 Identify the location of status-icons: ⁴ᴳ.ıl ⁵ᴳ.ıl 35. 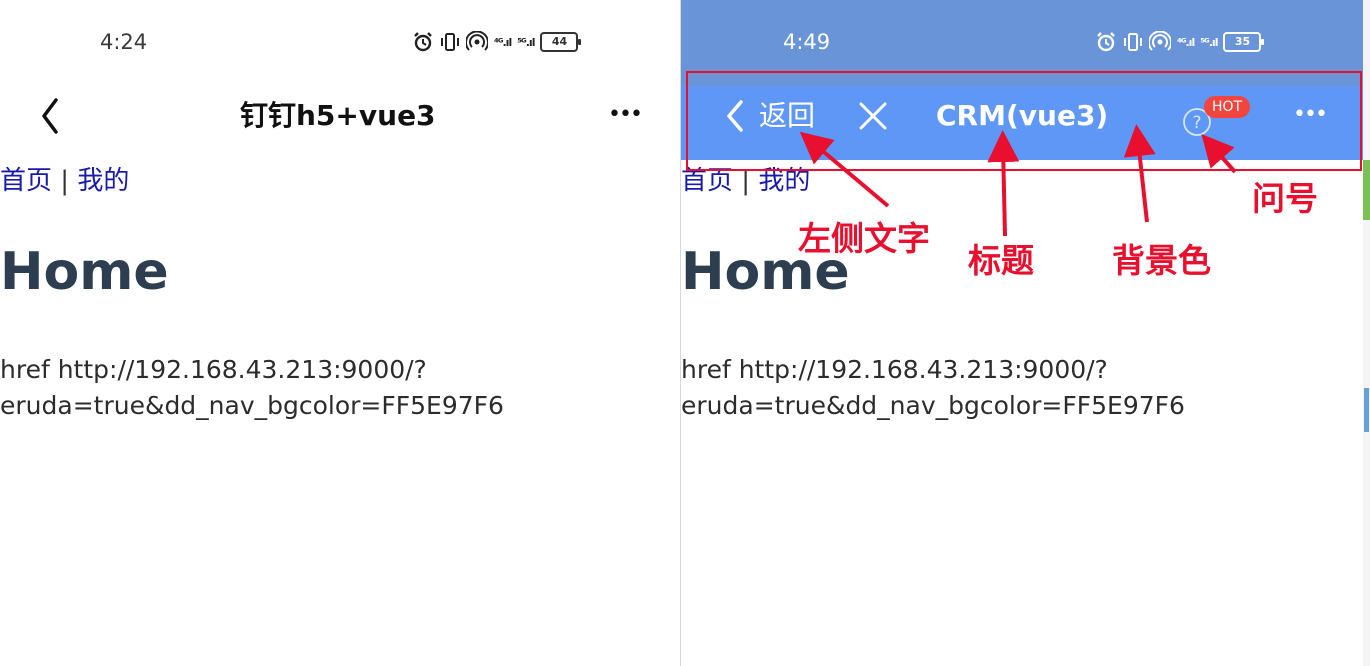
(1180, 42).